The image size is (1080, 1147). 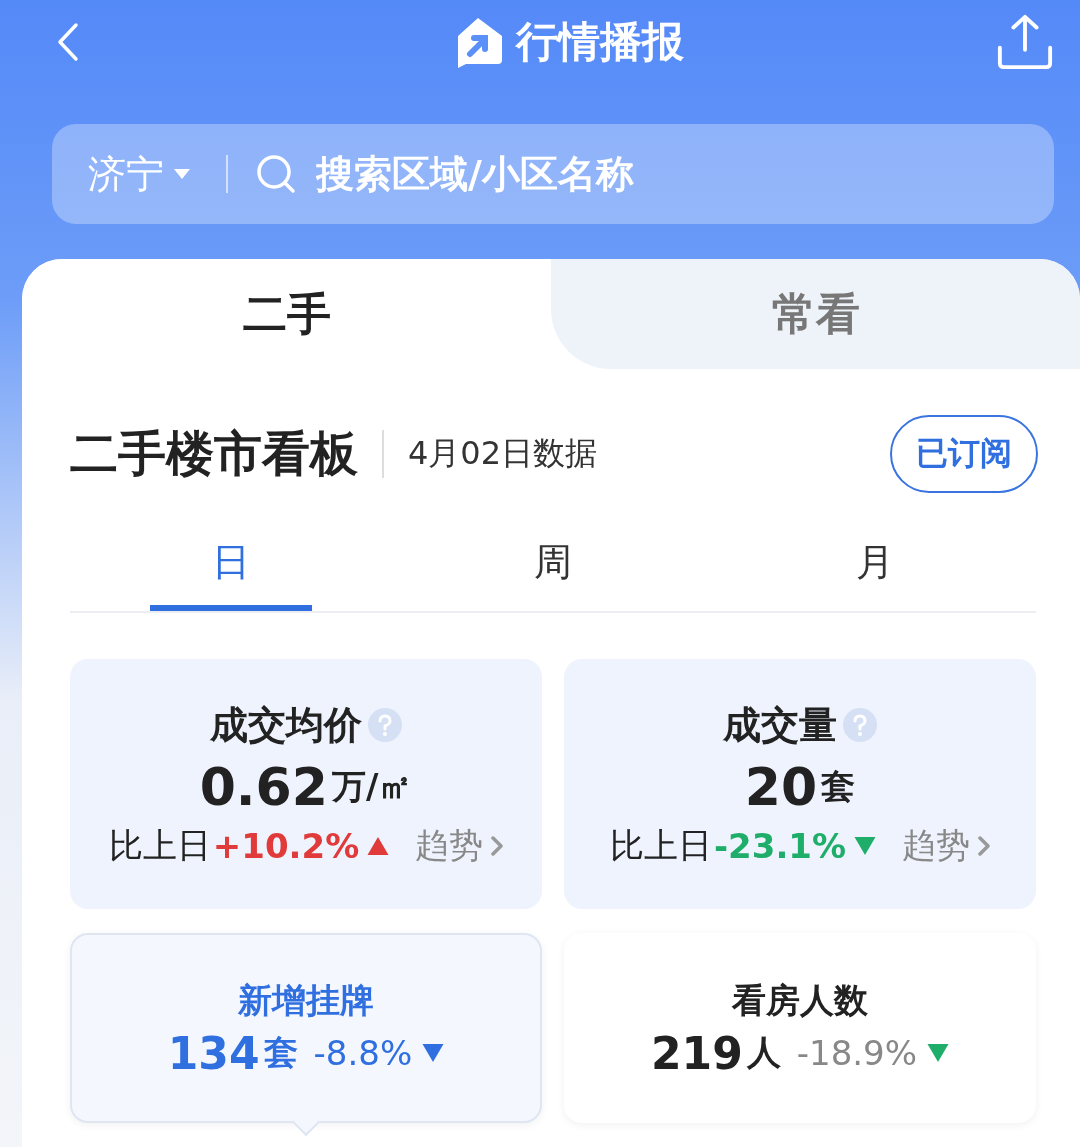 I want to click on stat-value: 20, so click(x=781, y=786).